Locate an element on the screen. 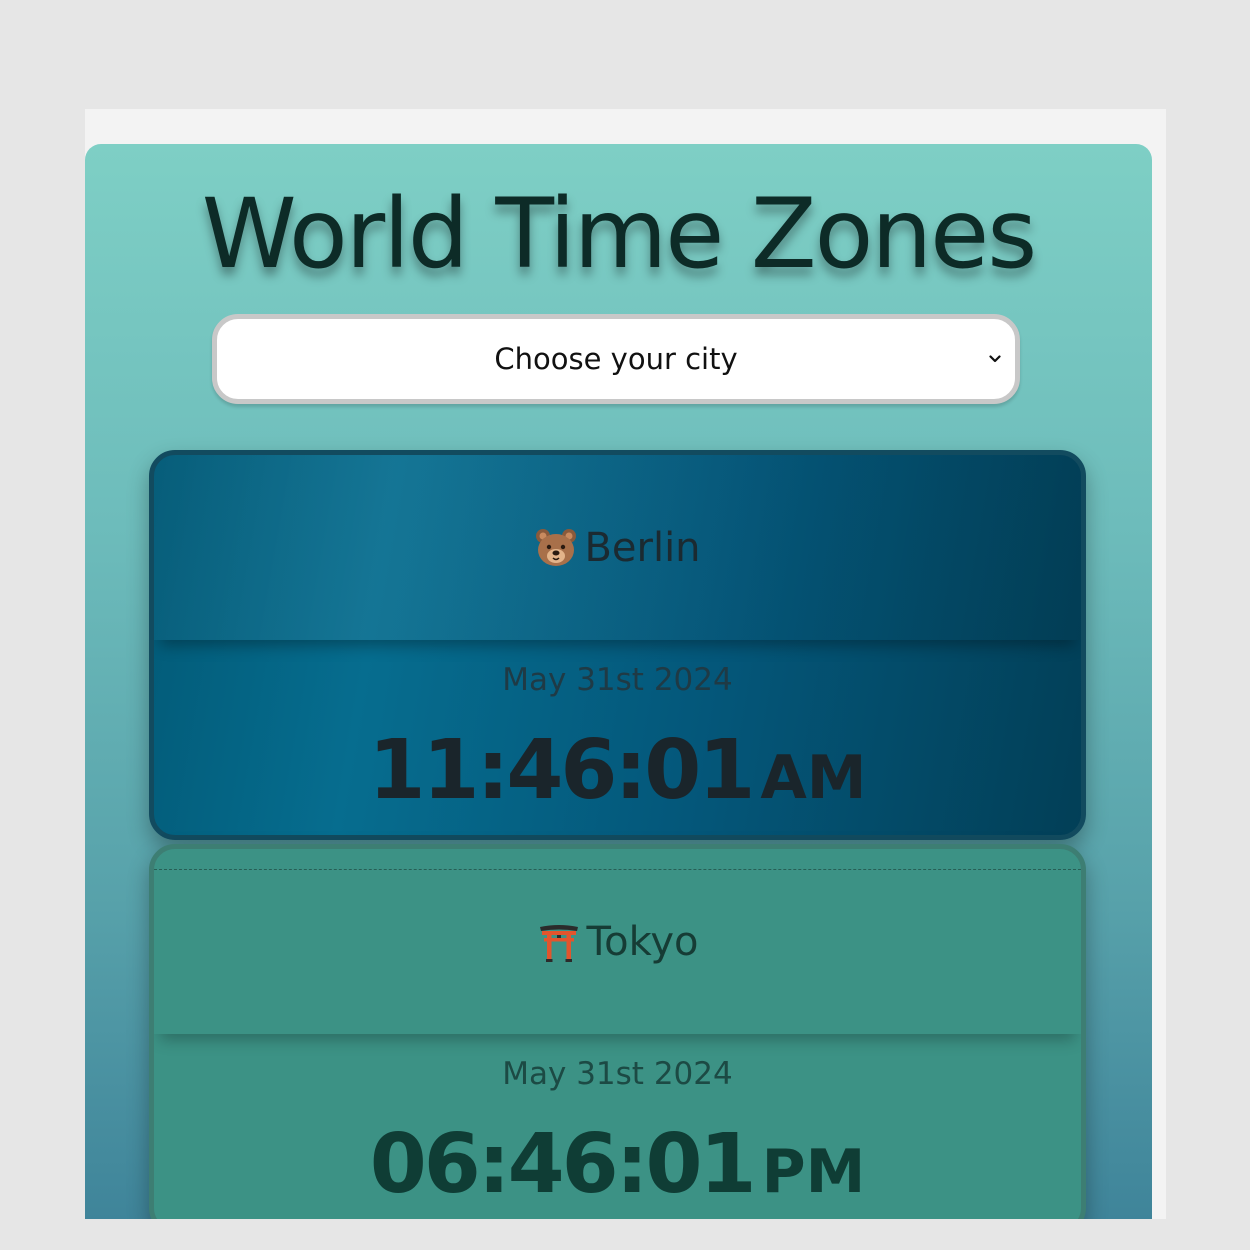  time-ampm: AM is located at coordinates (813, 778).